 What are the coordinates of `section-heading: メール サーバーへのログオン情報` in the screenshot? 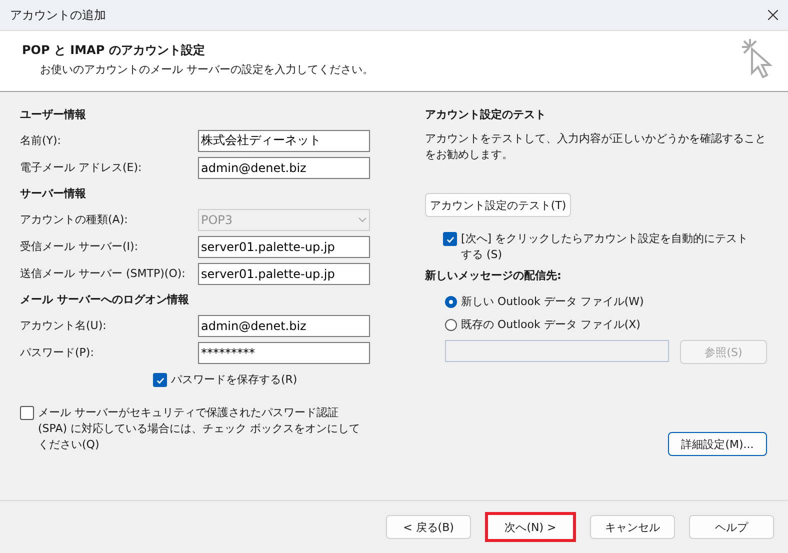 It's located at (105, 300).